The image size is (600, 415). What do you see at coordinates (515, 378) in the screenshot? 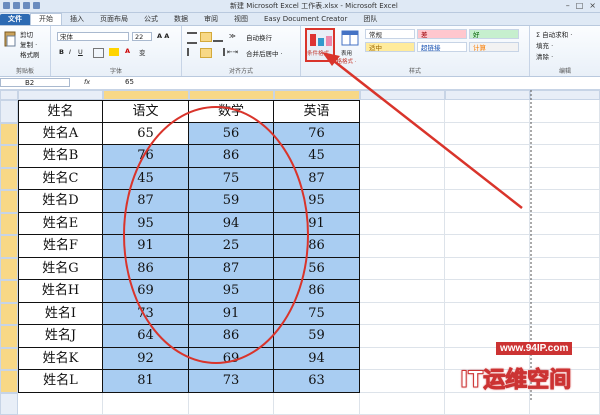
I see `watermark-brand: IT运维空间` at bounding box center [515, 378].